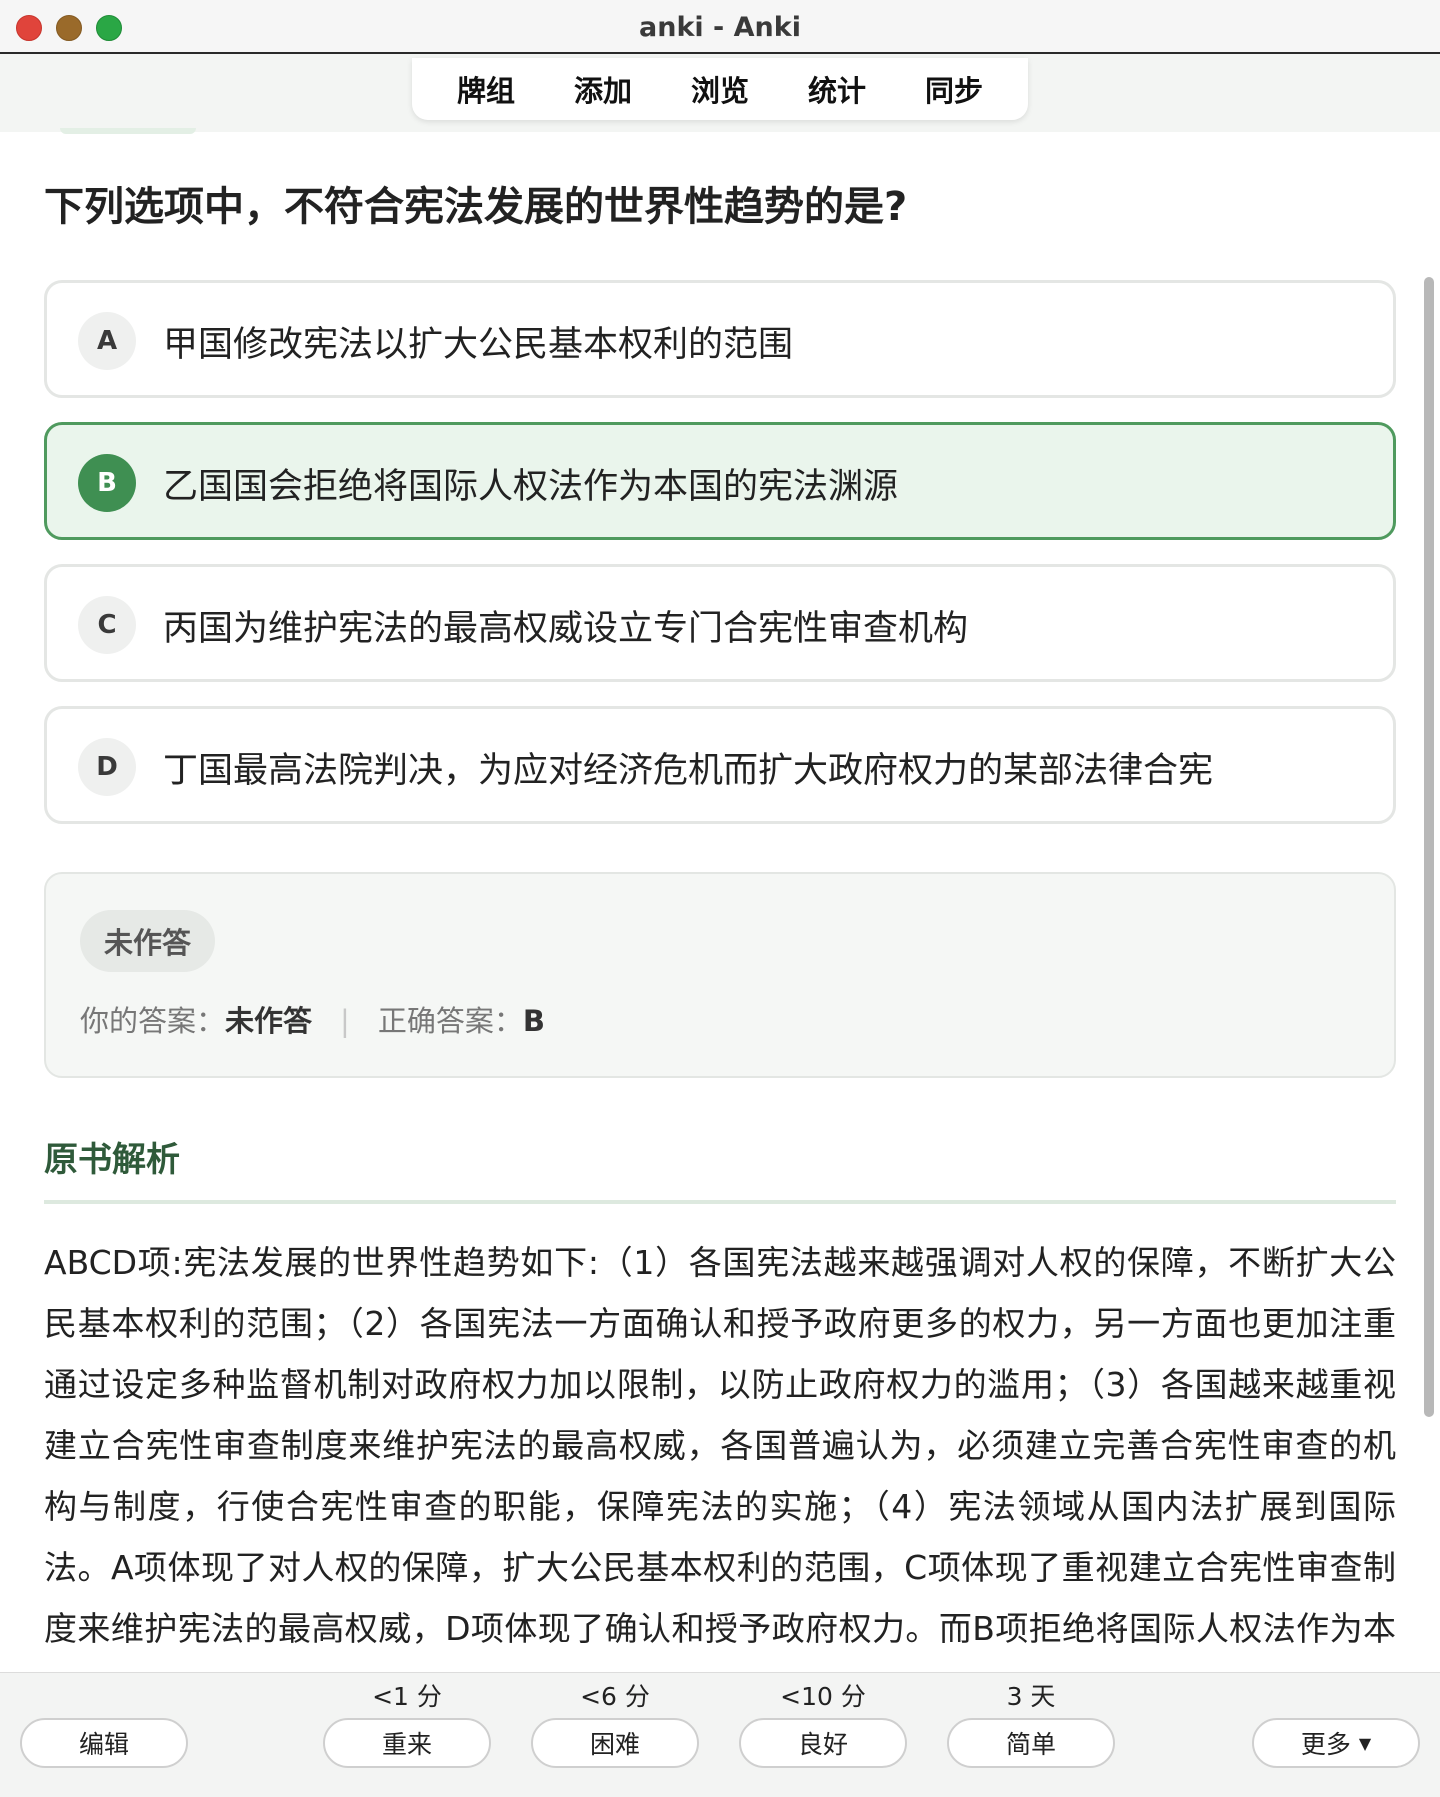 Image resolution: width=1440 pixels, height=1797 pixels. I want to click on your-answer-label: 你的答案：, so click(153, 1021).